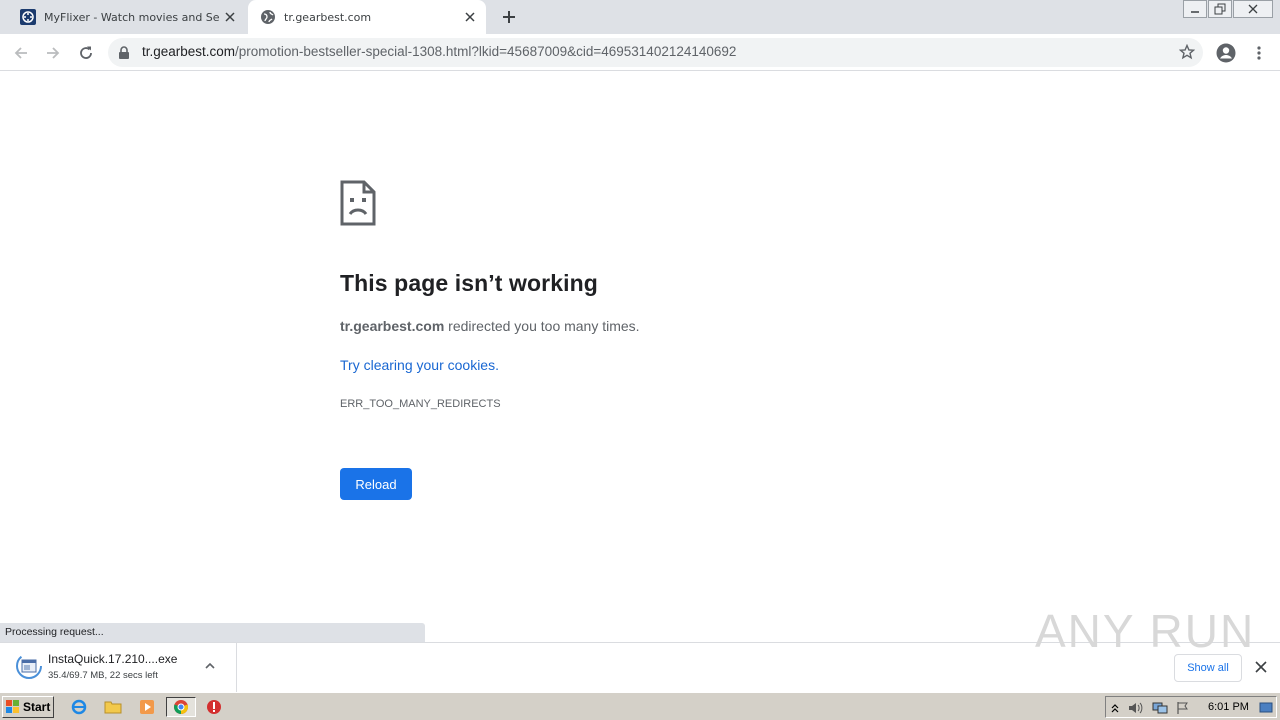 The width and height of the screenshot is (1280, 720). Describe the element at coordinates (469, 283) in the screenshot. I see `error-title: This page isn’t working` at that location.